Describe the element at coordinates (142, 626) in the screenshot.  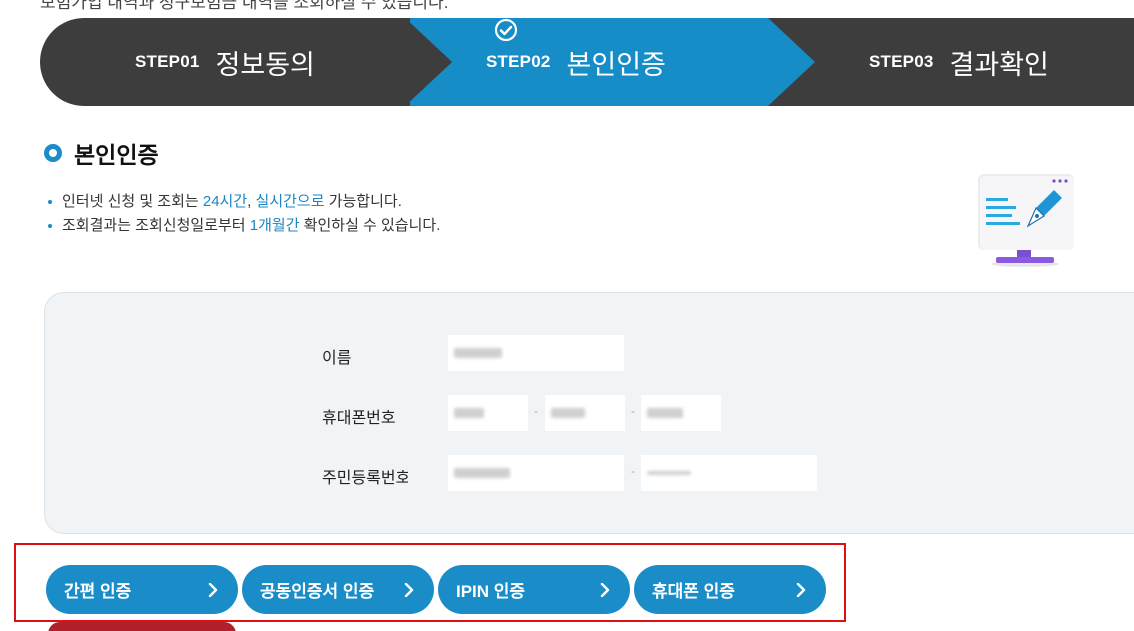
I see `next-action-button-partial` at that location.